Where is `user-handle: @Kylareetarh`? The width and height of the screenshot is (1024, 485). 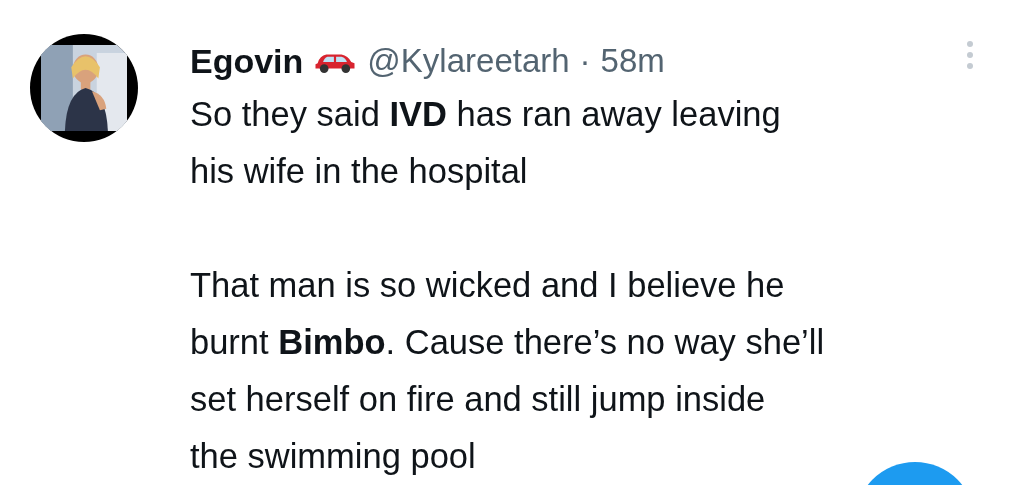
user-handle: @Kylareetarh is located at coordinates (468, 61).